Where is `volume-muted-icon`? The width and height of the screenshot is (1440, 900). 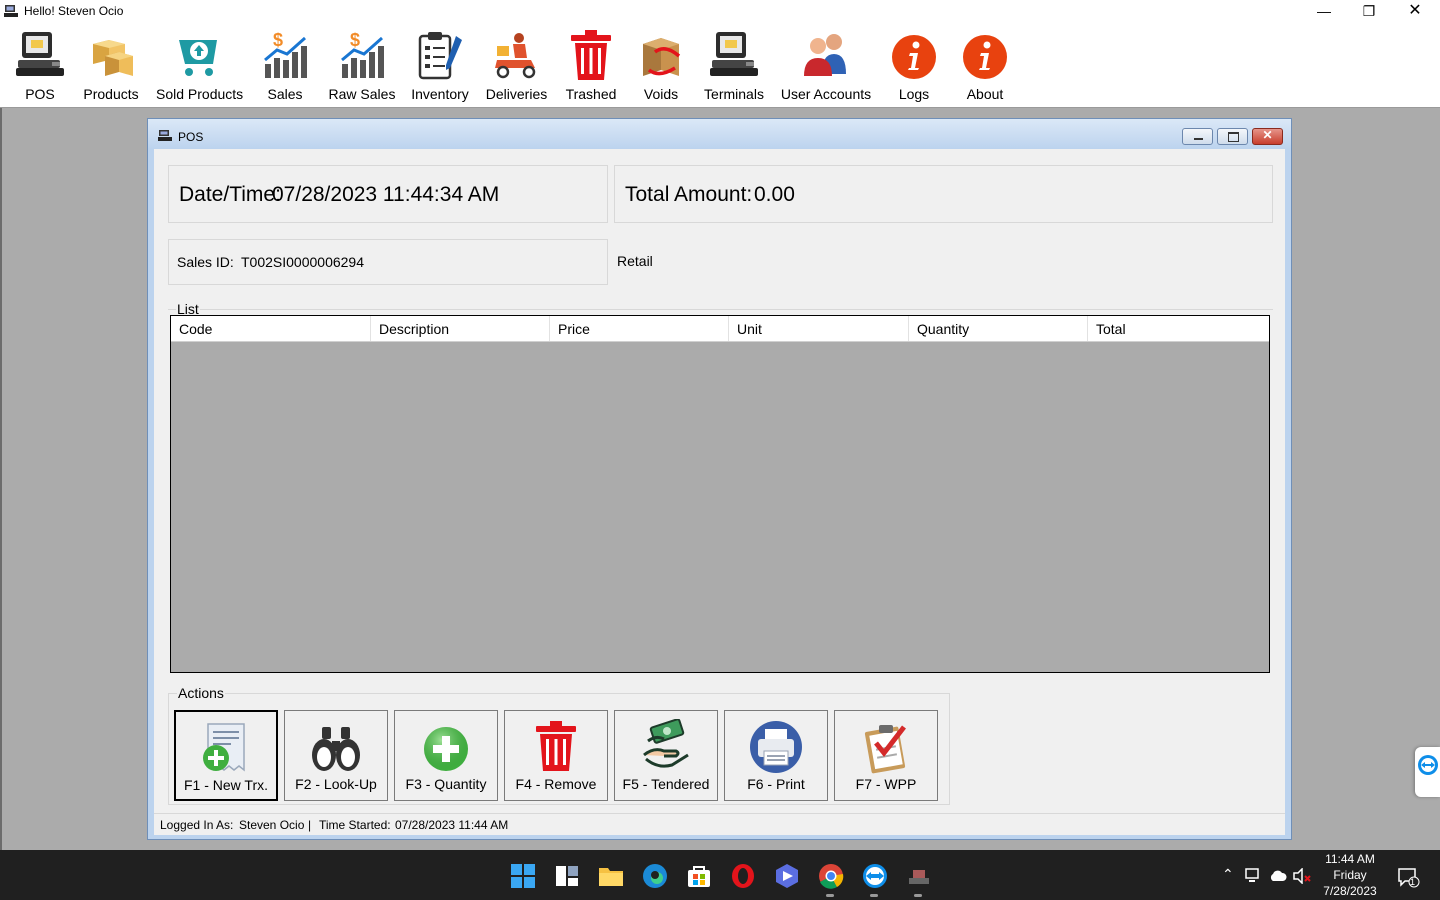
volume-muted-icon is located at coordinates (1302, 876).